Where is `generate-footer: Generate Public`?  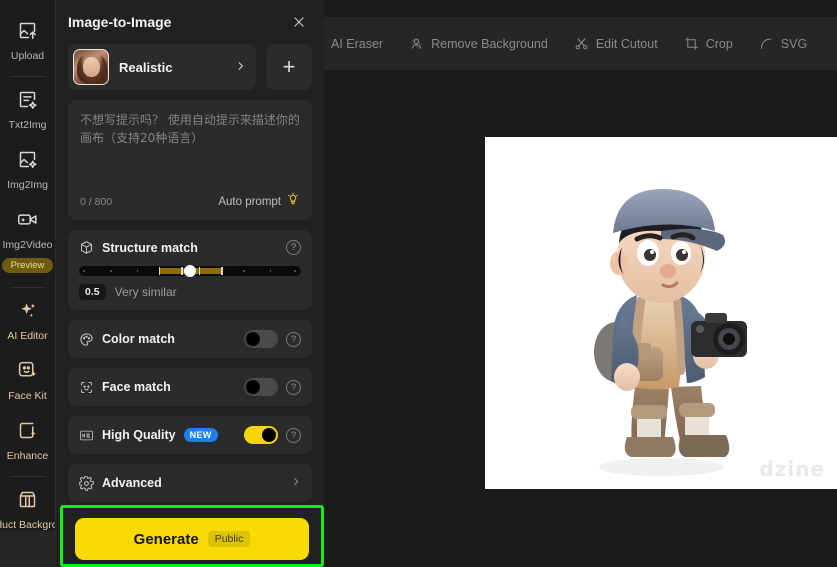 generate-footer: Generate Public is located at coordinates (192, 536).